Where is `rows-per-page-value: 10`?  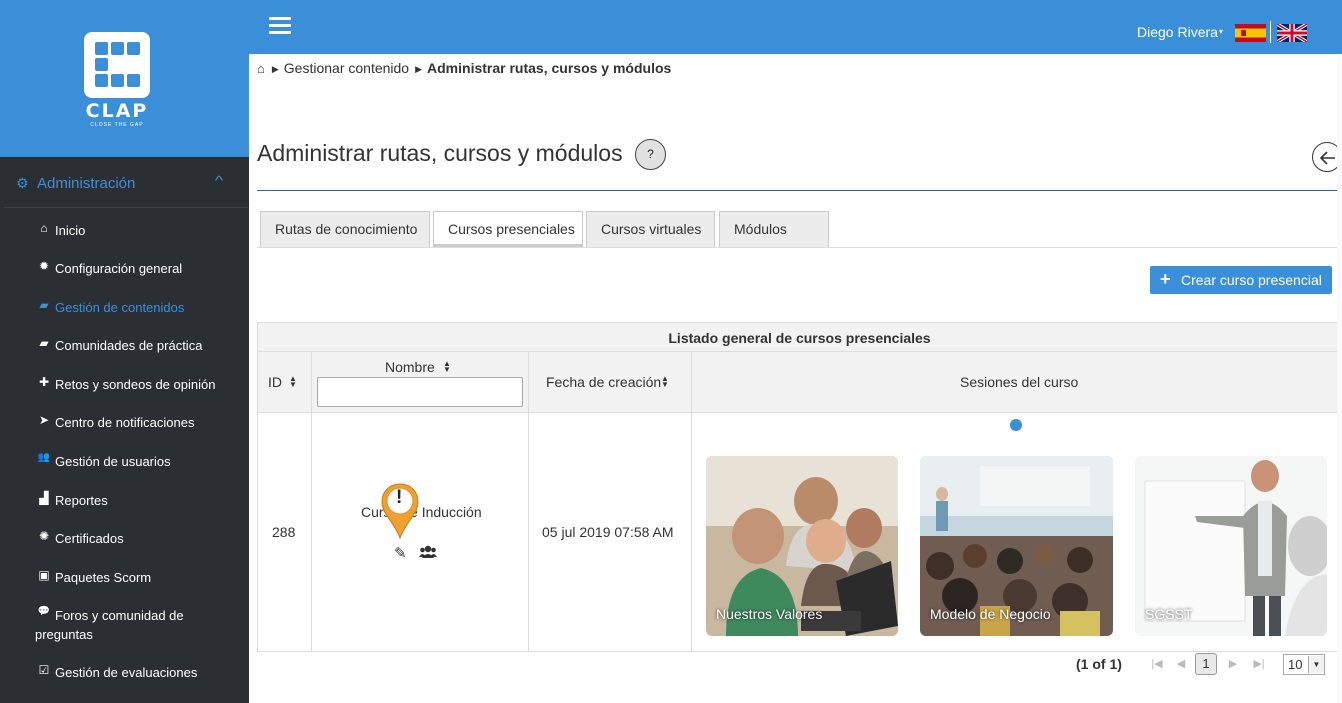
rows-per-page-value: 10 is located at coordinates (1295, 664).